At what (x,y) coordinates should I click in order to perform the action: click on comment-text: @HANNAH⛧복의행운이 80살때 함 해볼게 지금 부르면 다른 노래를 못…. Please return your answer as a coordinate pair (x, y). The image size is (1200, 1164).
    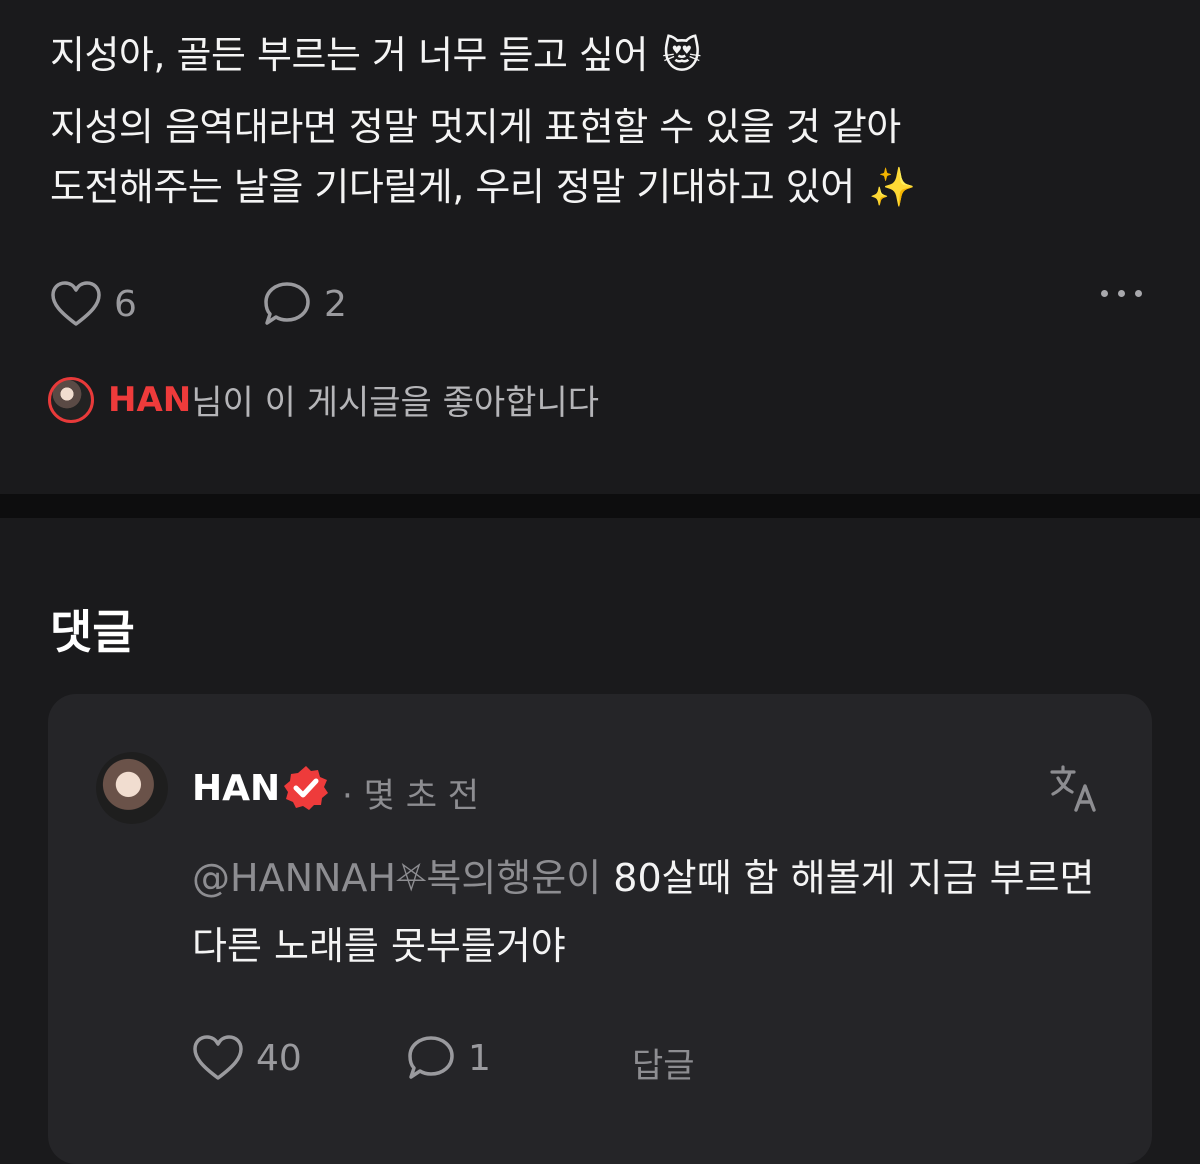
    Looking at the image, I should click on (652, 912).